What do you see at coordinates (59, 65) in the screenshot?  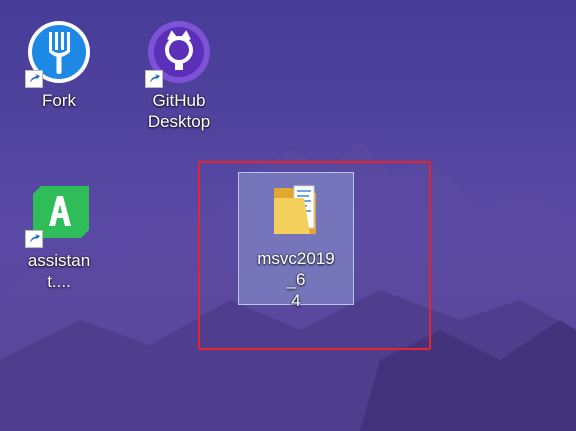 I see `desktop-icon-fork: Fork` at bounding box center [59, 65].